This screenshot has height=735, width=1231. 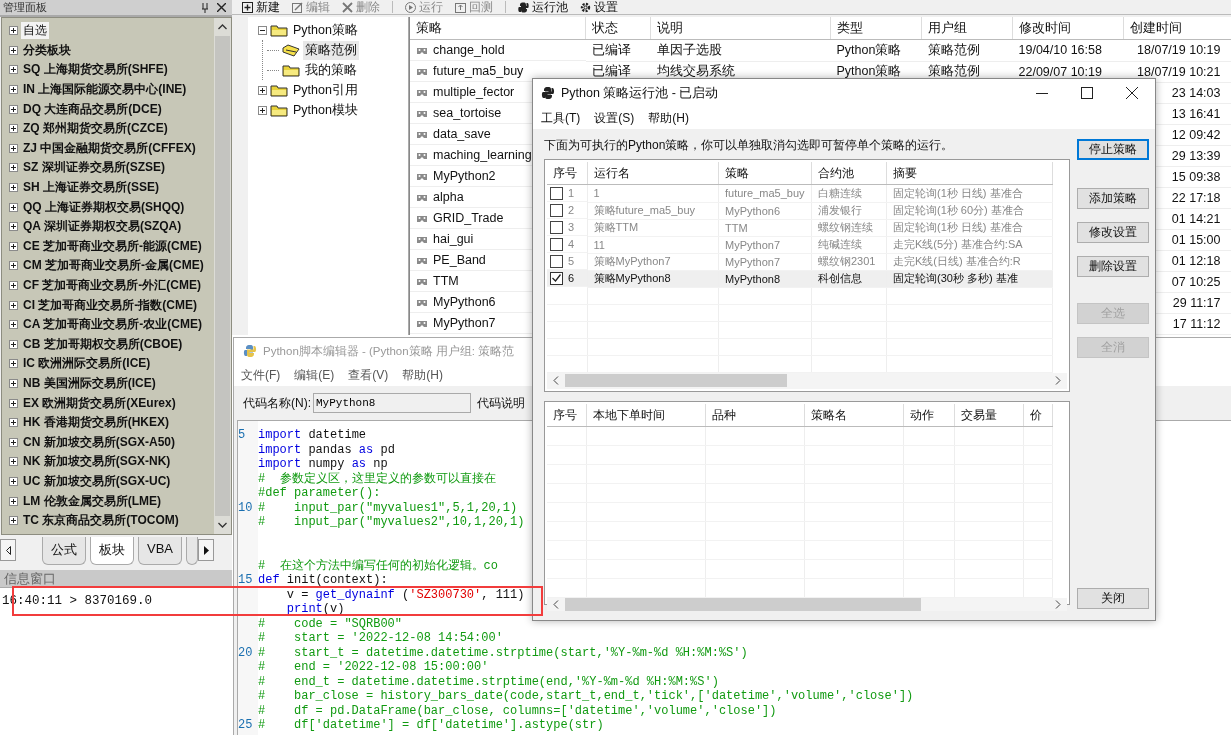 I want to click on tree-item: IN 上海国际能源交易中心(INE), so click(x=105, y=90).